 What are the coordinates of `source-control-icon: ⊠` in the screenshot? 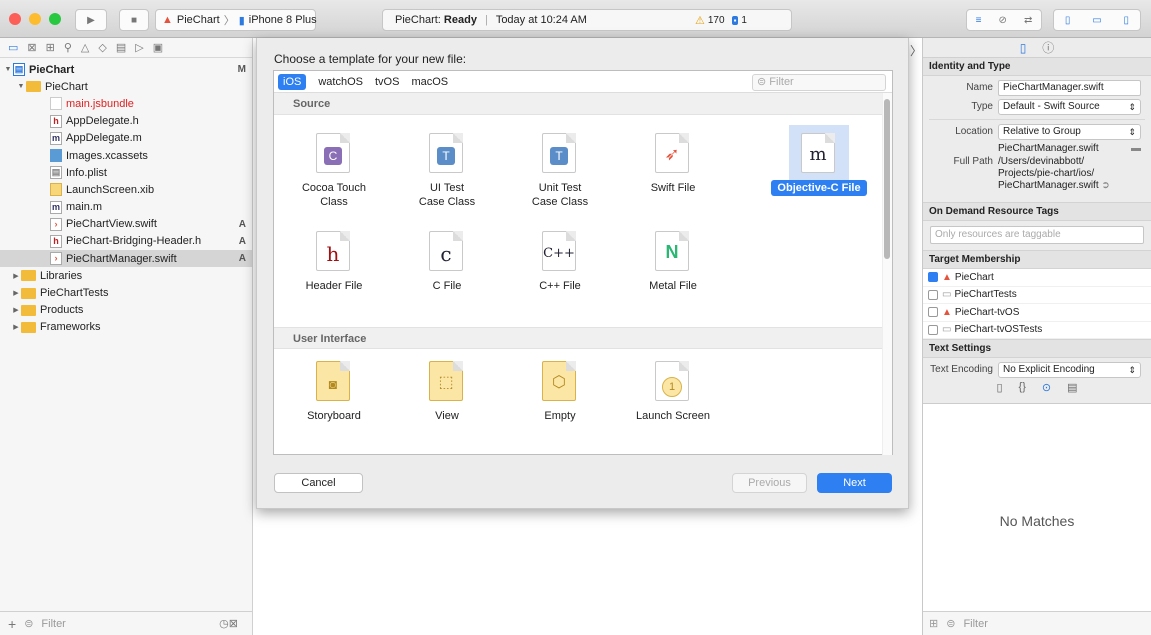 It's located at (31, 47).